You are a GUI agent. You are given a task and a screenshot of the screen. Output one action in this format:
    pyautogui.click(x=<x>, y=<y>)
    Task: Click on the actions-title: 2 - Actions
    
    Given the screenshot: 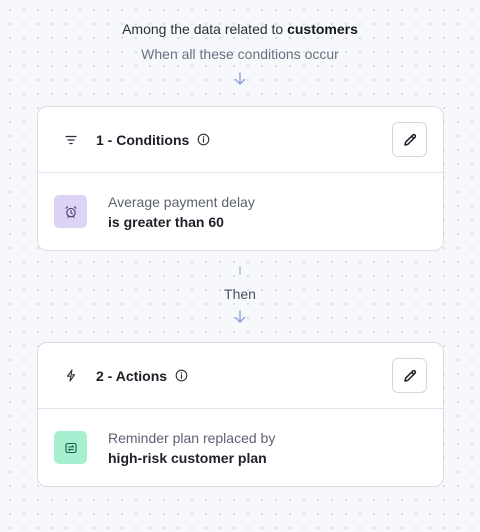 What is the action you would take?
    pyautogui.click(x=132, y=375)
    